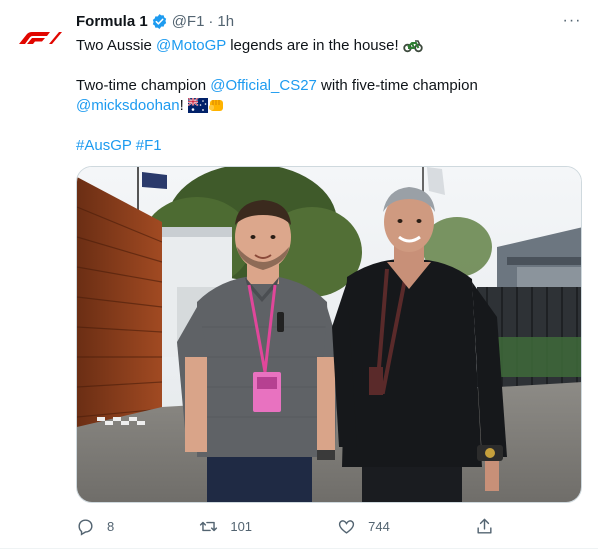 Image resolution: width=598 pixels, height=549 pixels. I want to click on tweet-header: Formula 1 @F1 · 1h ···, so click(329, 21).